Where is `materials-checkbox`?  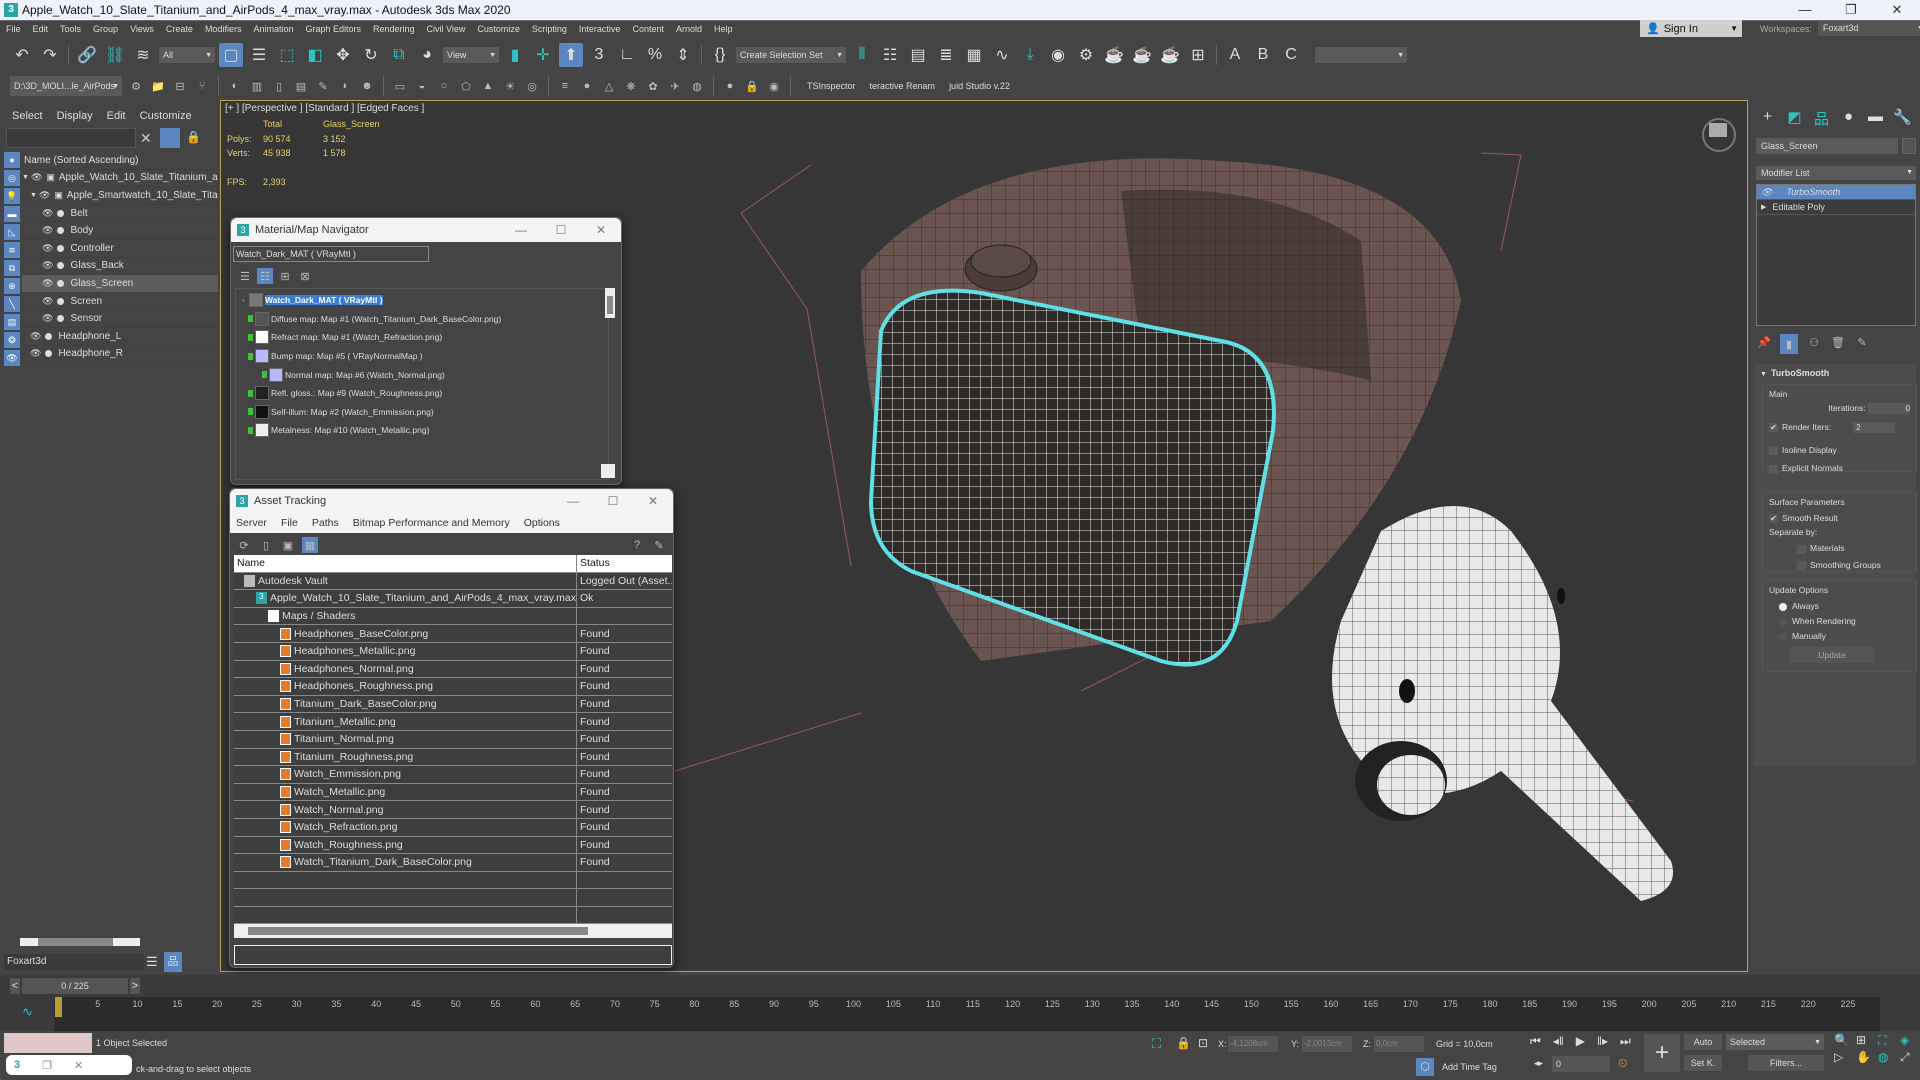
materials-checkbox is located at coordinates (1801, 549).